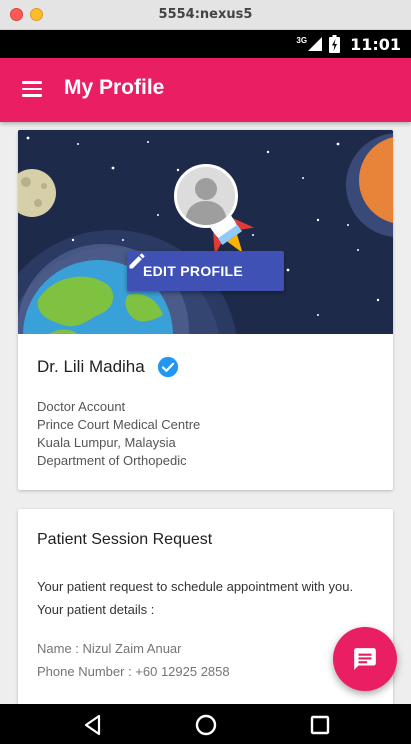  I want to click on request-title: Patient Session Request, so click(125, 539).